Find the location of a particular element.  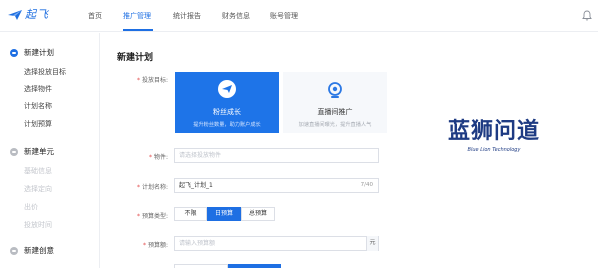

budget-type-unlimited: 不限 is located at coordinates (190, 214).